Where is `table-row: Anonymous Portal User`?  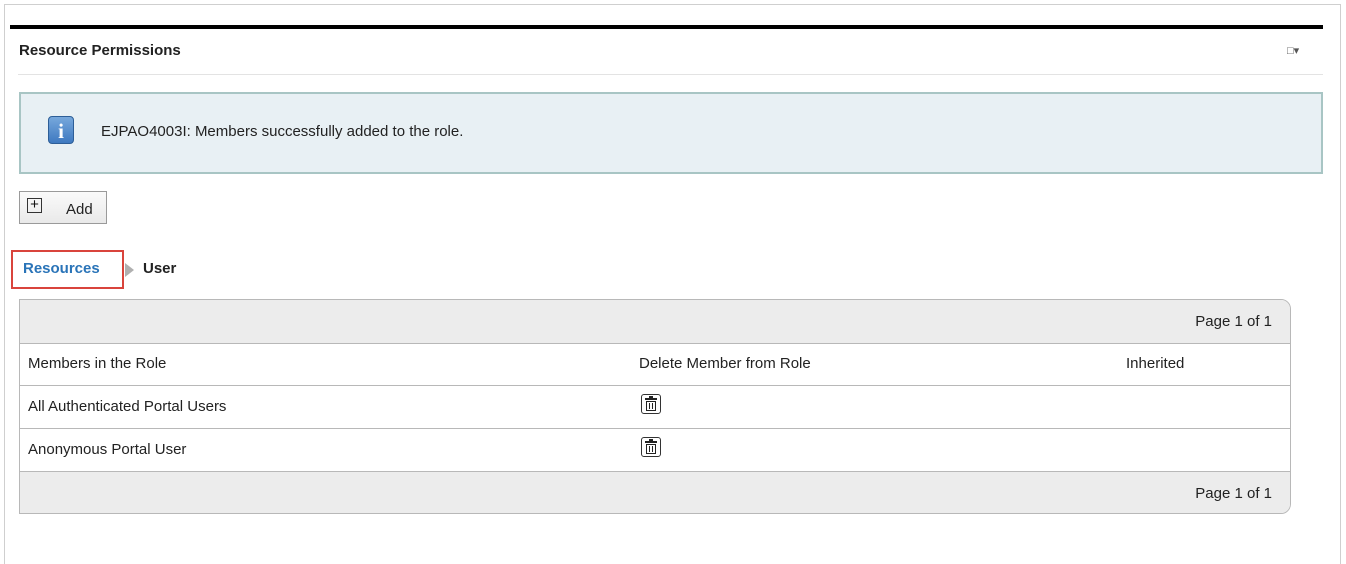 table-row: Anonymous Portal User is located at coordinates (655, 450).